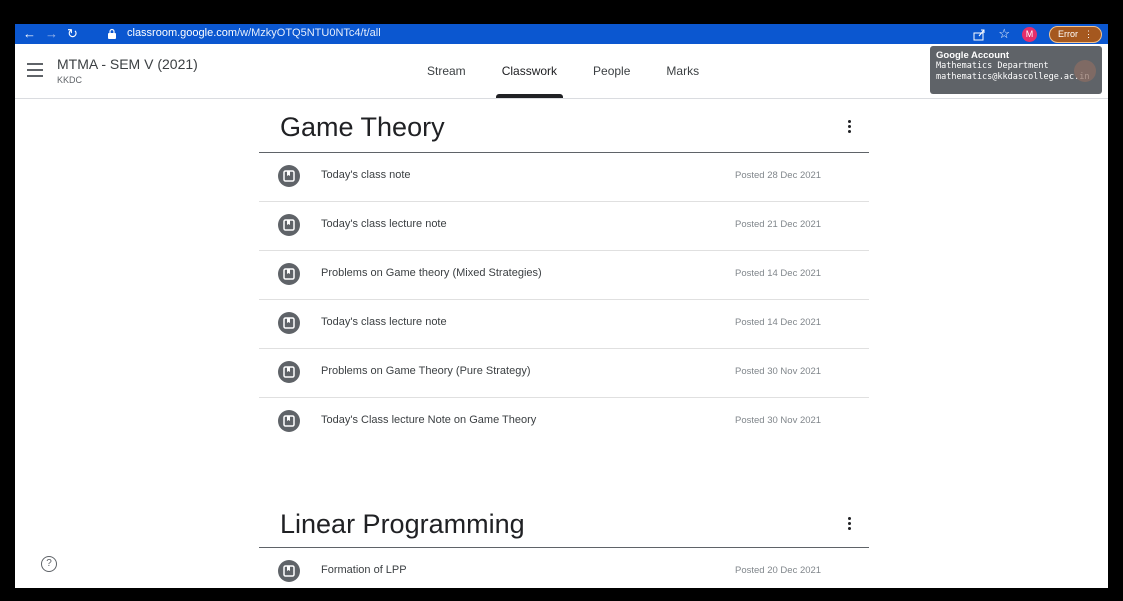  I want to click on item-title: Problems on Game Theory (Pure Strategy), so click(426, 371).